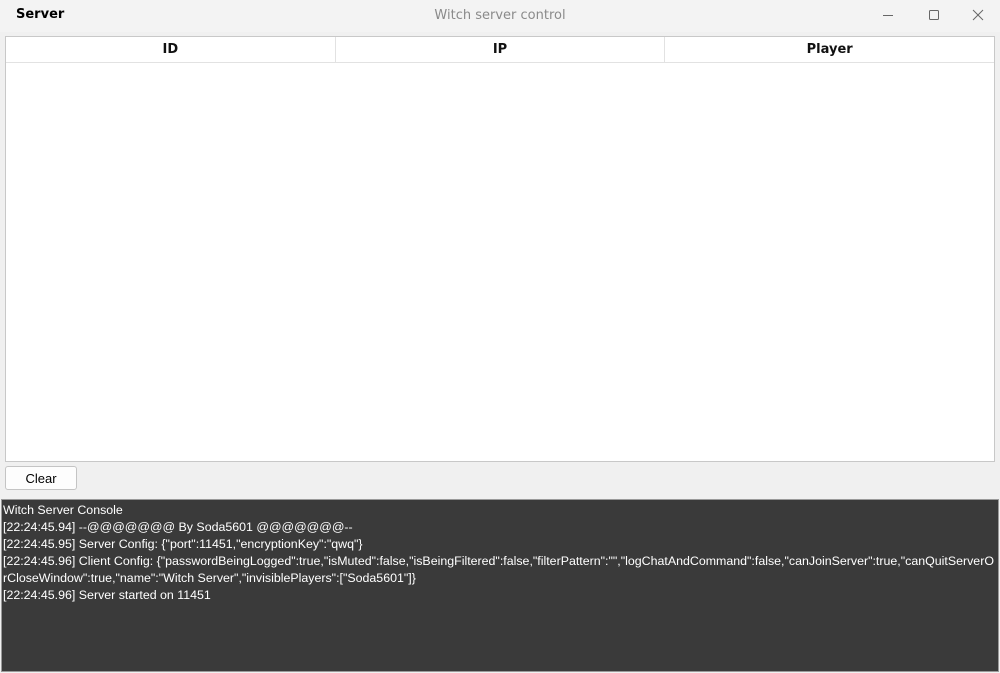 This screenshot has height=673, width=1000. I want to click on column-header-ip: IP, so click(501, 49).